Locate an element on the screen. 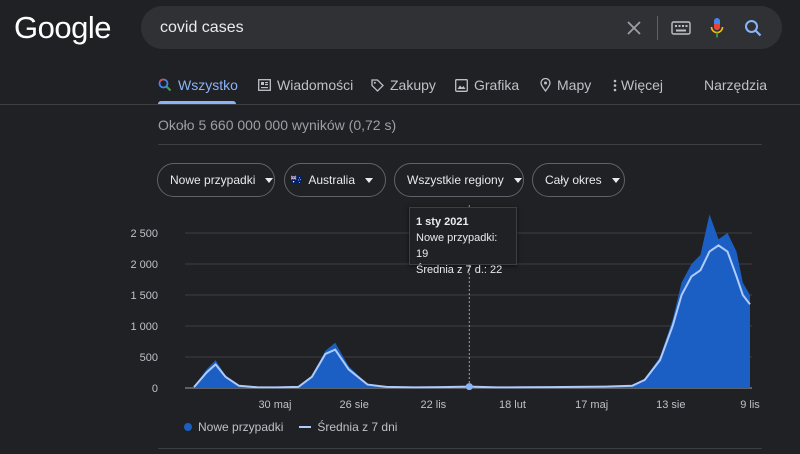 The image size is (800, 454). google-logo: Google is located at coordinates (62, 28).